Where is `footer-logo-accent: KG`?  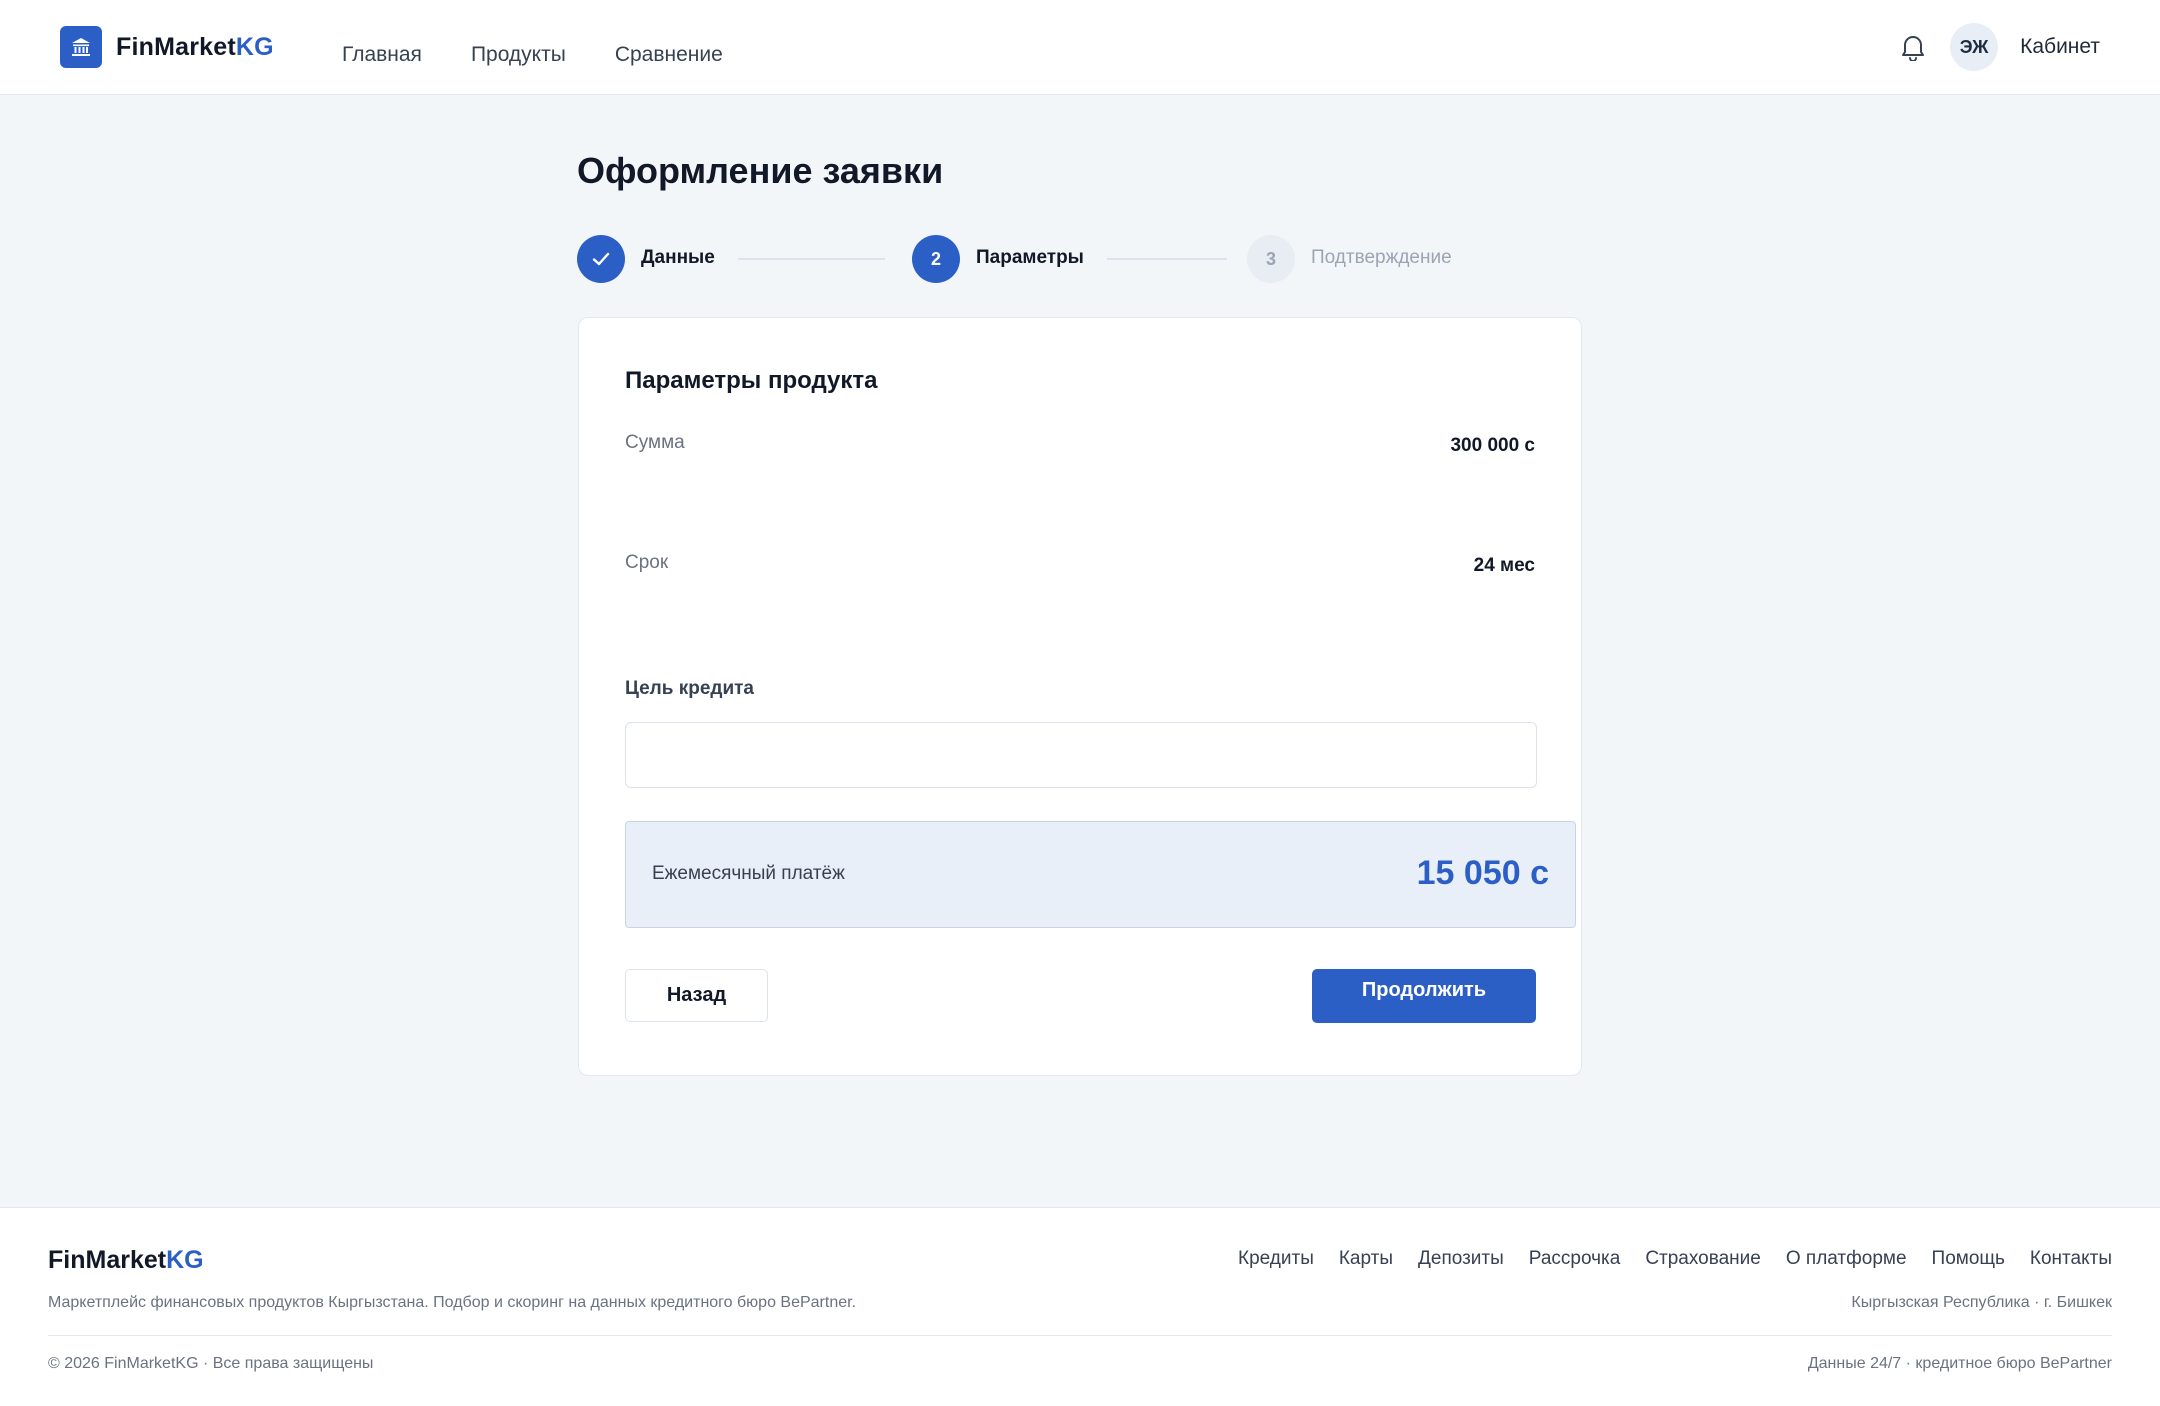 footer-logo-accent: KG is located at coordinates (185, 1260).